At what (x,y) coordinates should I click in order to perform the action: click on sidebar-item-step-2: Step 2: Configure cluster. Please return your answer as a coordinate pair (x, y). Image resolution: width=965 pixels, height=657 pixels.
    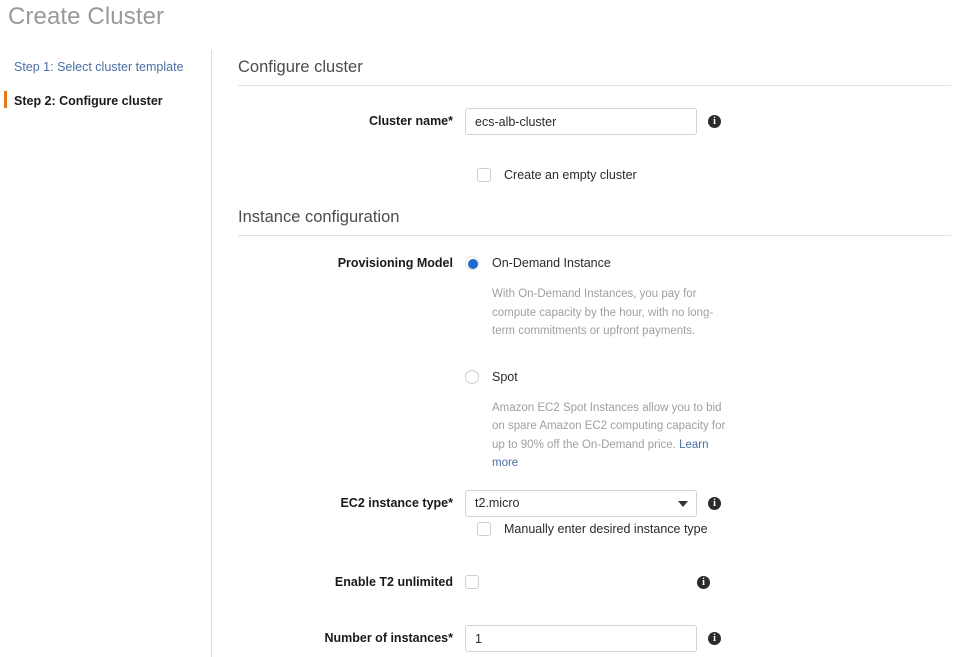
    Looking at the image, I should click on (105, 100).